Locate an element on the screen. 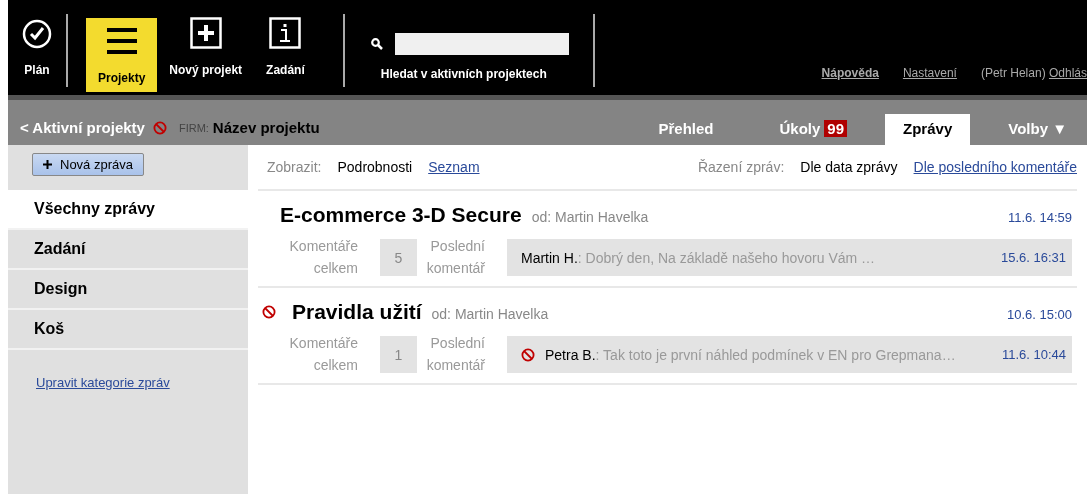 This screenshot has width=1087, height=499. plus-icon is located at coordinates (47, 164).